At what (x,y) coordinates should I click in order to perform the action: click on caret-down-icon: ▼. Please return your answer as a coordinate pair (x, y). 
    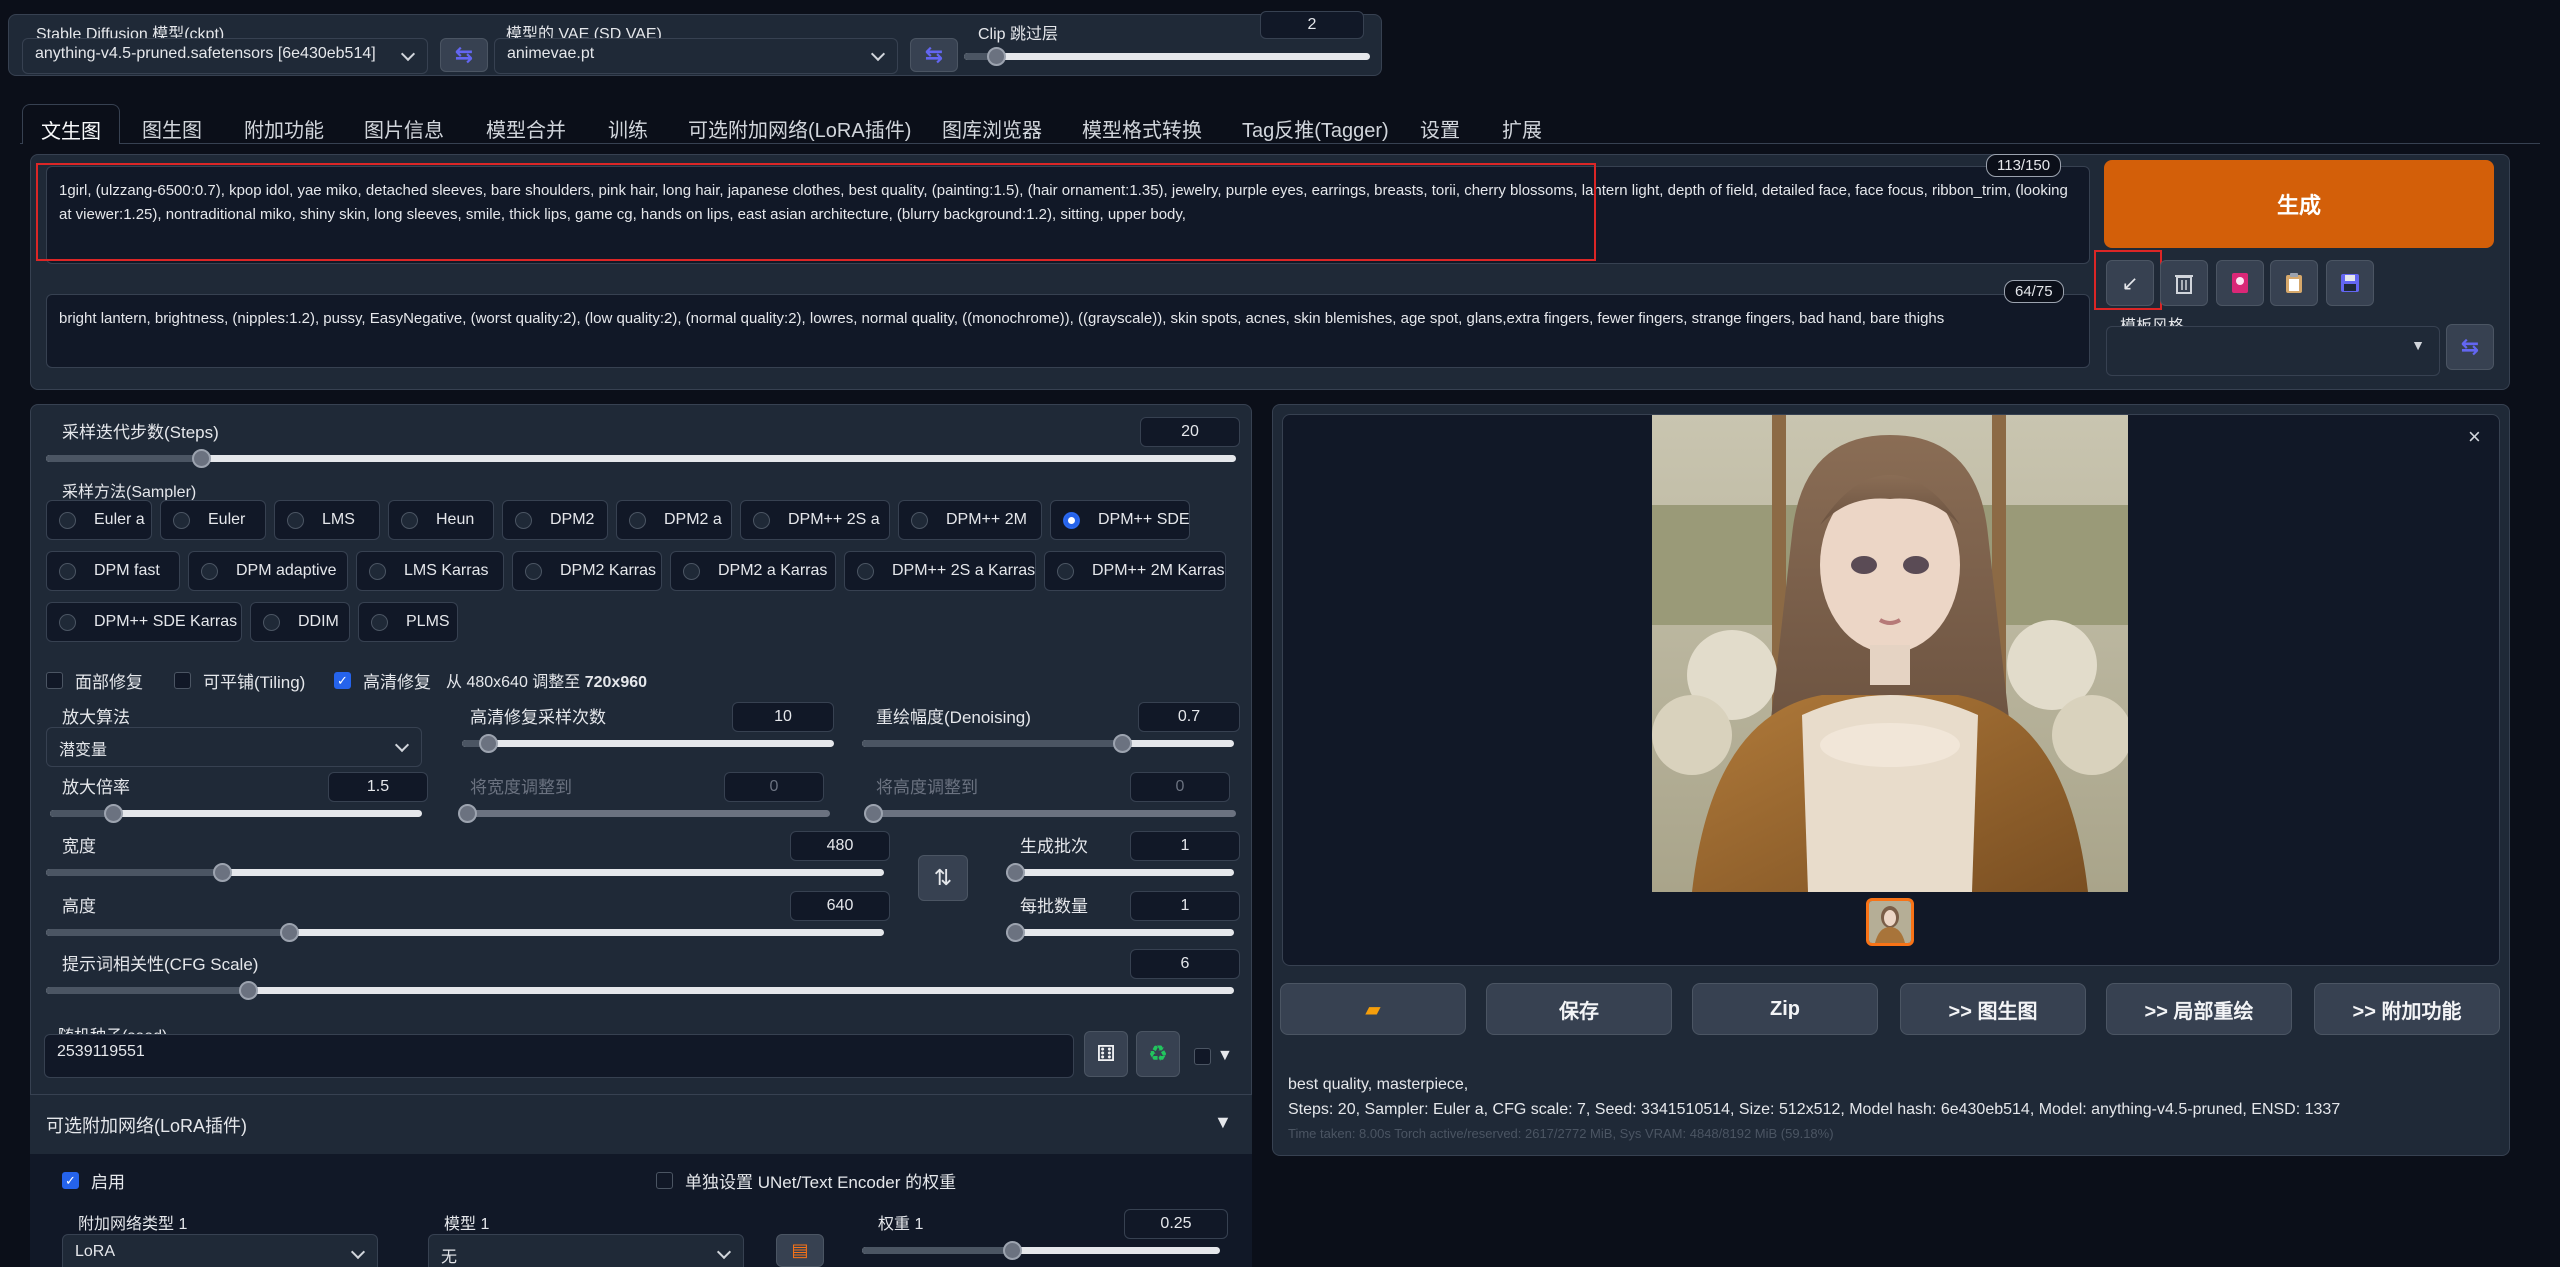
    Looking at the image, I should click on (1223, 1122).